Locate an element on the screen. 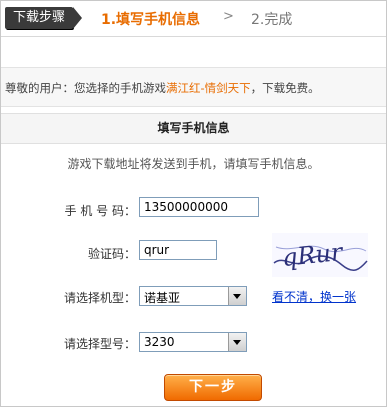 The width and height of the screenshot is (387, 407). notice-text: 尊敬的用户：您选择的手机游戏满江红-情剑天下，下载免费。 is located at coordinates (162, 88).